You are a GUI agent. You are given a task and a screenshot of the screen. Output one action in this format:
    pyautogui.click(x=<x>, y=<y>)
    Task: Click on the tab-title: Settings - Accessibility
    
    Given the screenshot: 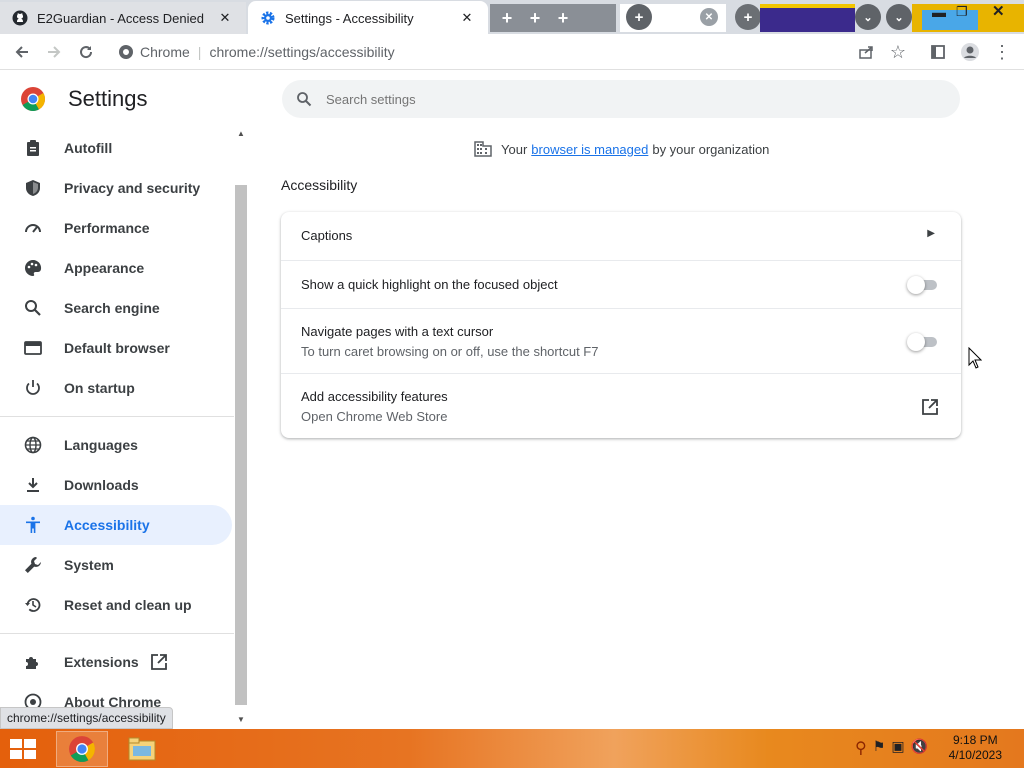 What is the action you would take?
    pyautogui.click(x=349, y=18)
    